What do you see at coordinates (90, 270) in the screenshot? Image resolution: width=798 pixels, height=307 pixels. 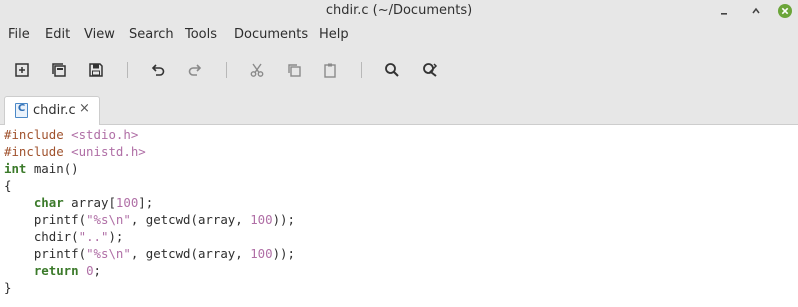 I see `code-token: 0` at bounding box center [90, 270].